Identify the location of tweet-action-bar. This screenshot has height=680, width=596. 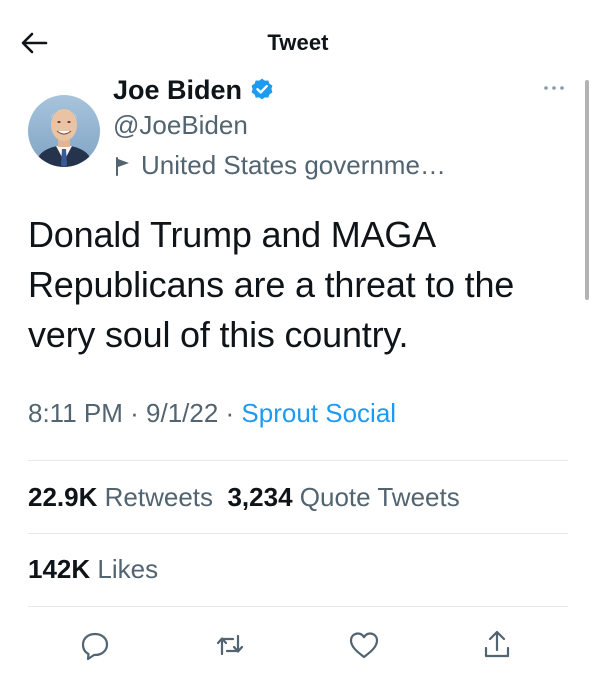
(298, 645).